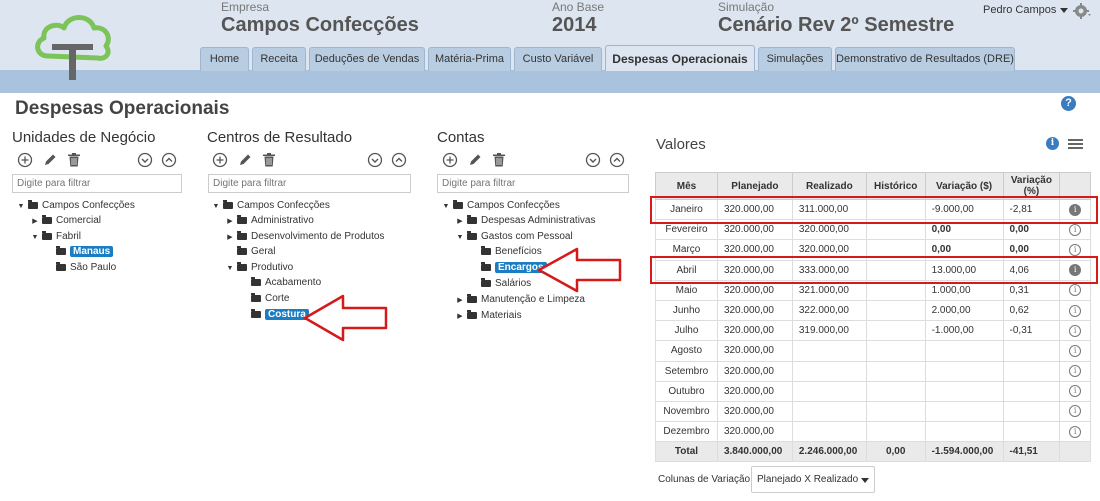 This screenshot has height=501, width=1100. Describe the element at coordinates (501, 315) in the screenshot. I see `tree-node-label: Materiais` at that location.